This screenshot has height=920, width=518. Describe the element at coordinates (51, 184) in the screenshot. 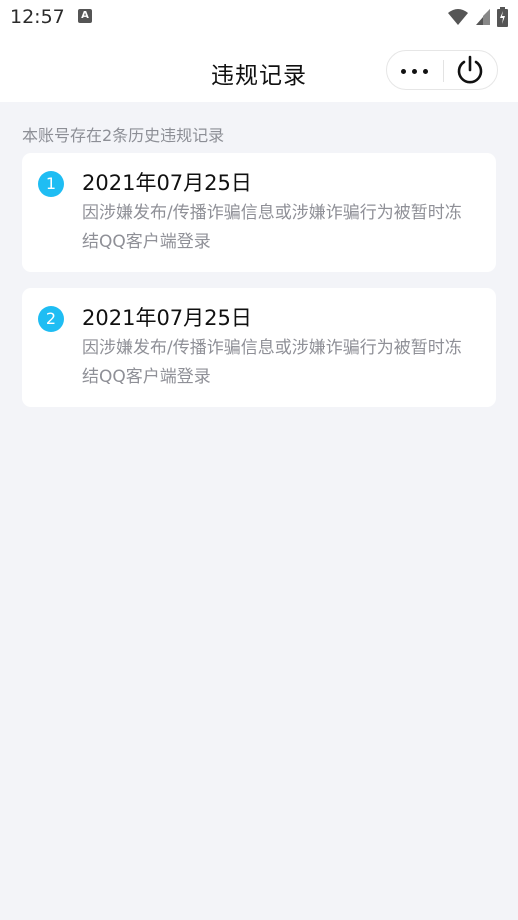

I see `record-index-badge: 1` at that location.